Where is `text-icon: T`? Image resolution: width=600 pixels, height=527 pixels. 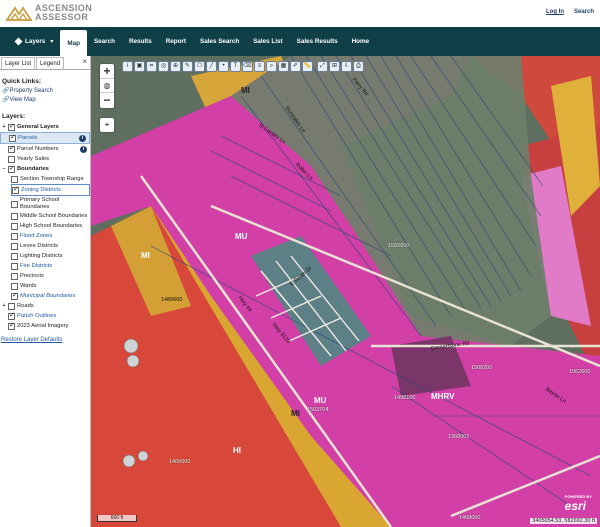
text-icon: T is located at coordinates (235, 66).